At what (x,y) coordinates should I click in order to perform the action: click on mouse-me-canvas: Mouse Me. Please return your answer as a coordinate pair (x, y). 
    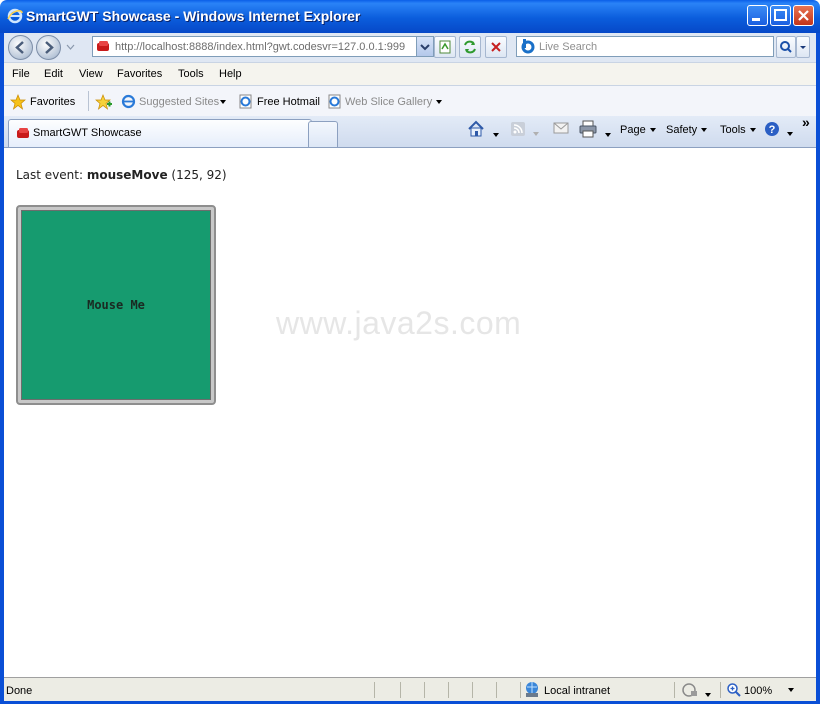
    Looking at the image, I should click on (116, 305).